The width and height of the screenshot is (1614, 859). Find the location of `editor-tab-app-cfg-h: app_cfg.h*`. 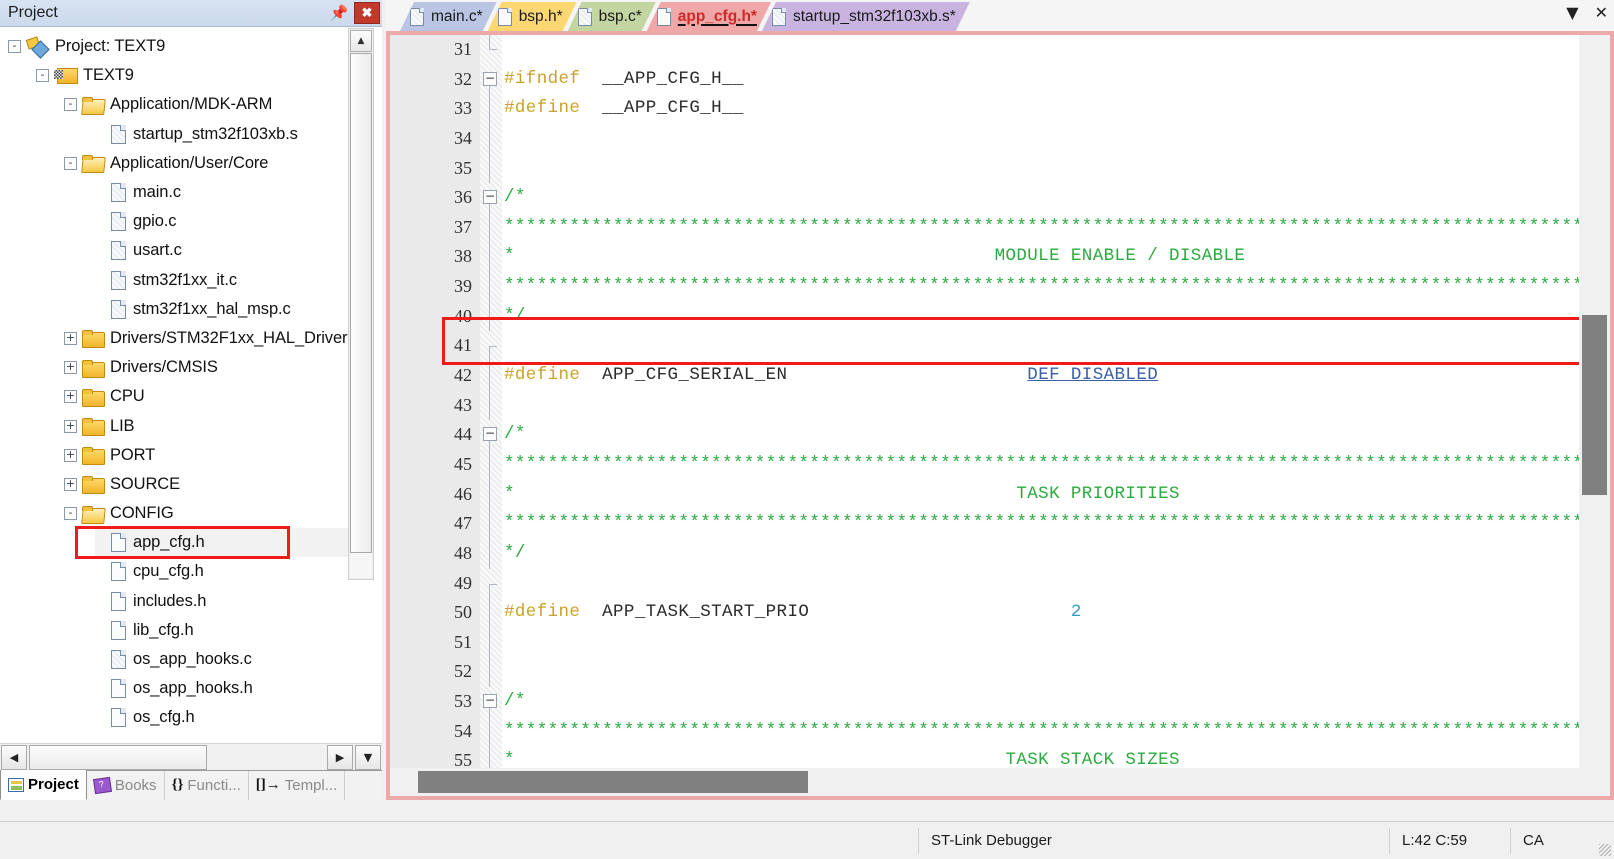

editor-tab-app-cfg-h: app_cfg.h* is located at coordinates (709, 16).